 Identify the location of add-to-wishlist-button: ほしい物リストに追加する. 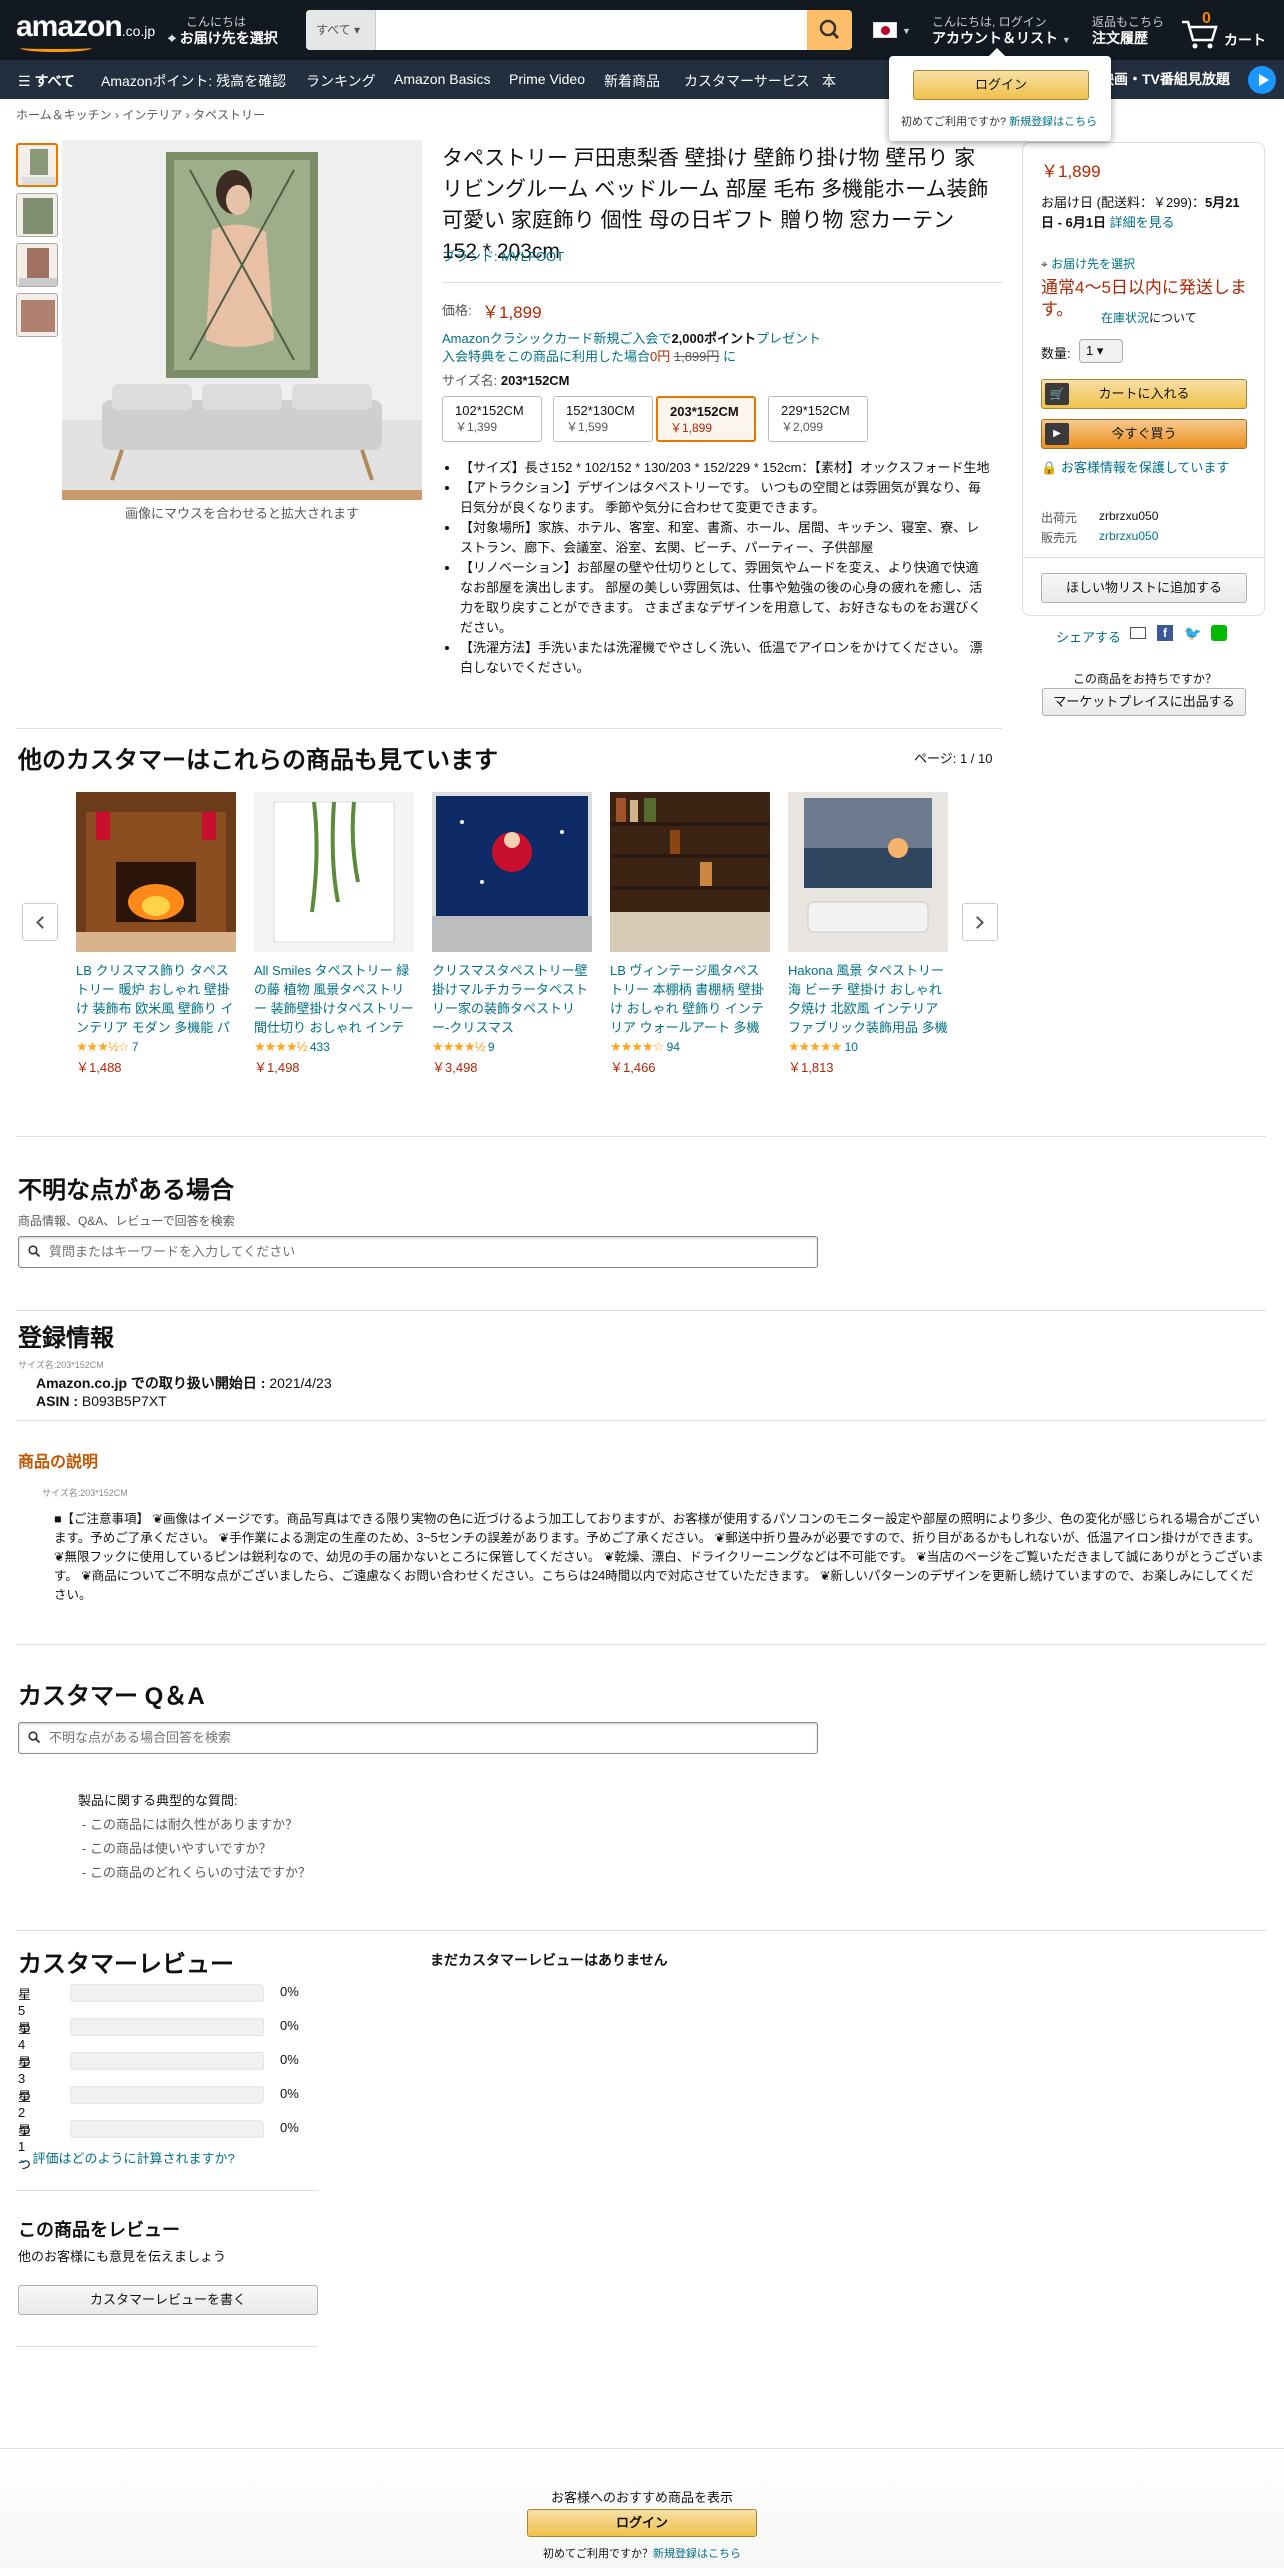
(1144, 588).